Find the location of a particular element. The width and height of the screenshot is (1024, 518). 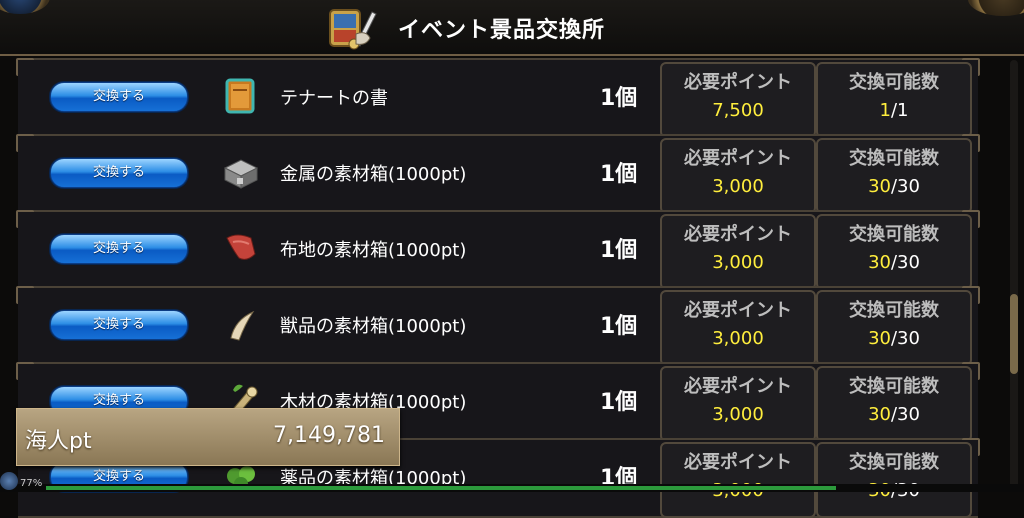

menu-orb-right-icon is located at coordinates (996, 8).